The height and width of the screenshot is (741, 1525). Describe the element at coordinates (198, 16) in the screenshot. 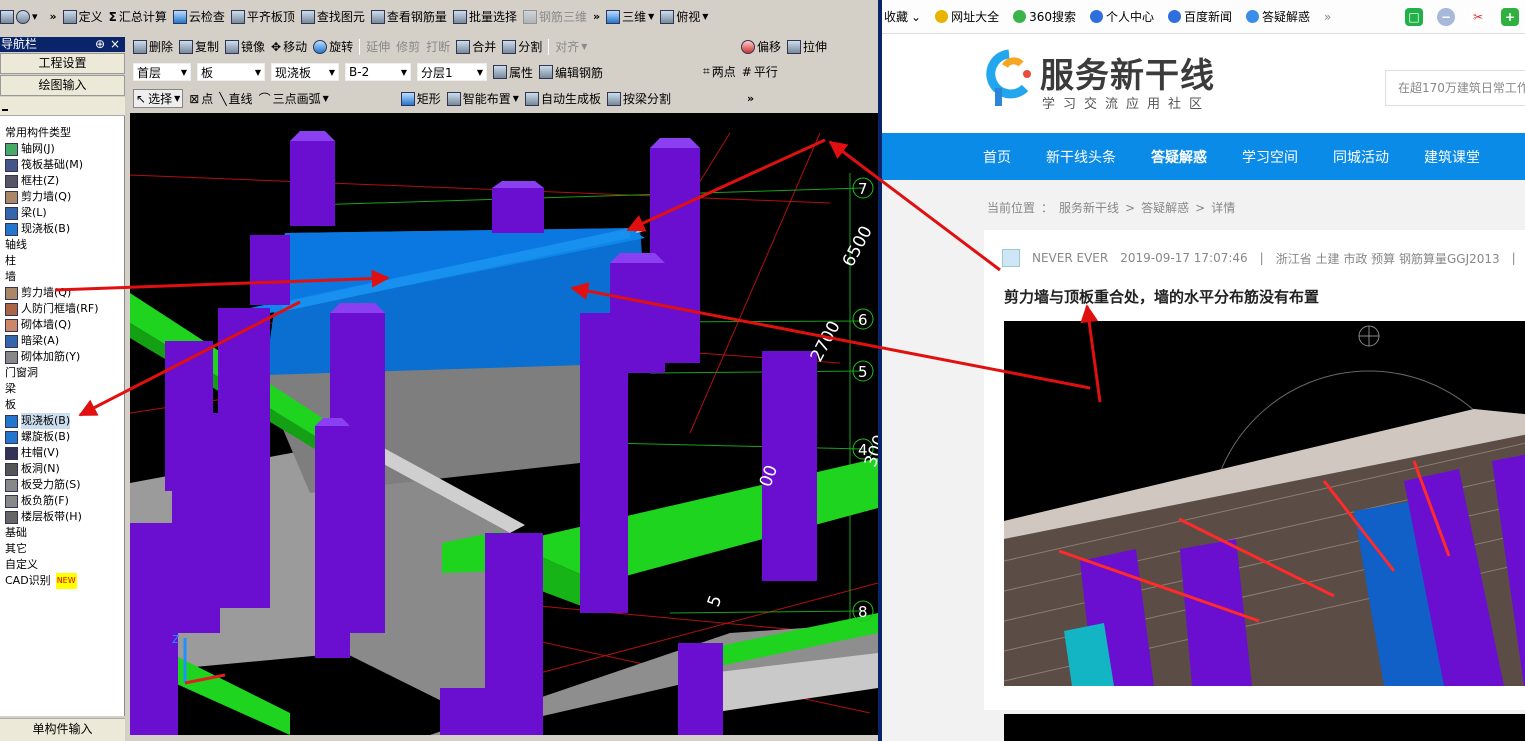

I see `cloud-check-button: 云检查` at that location.